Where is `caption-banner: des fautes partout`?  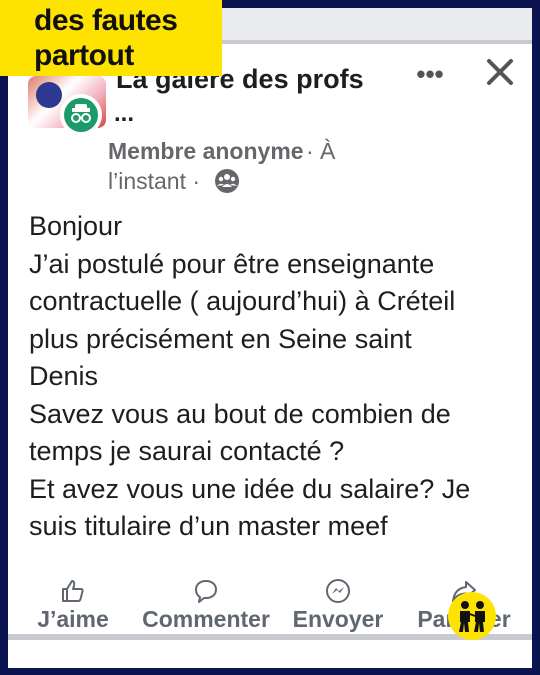
caption-banner: des fautes partout is located at coordinates (111, 38).